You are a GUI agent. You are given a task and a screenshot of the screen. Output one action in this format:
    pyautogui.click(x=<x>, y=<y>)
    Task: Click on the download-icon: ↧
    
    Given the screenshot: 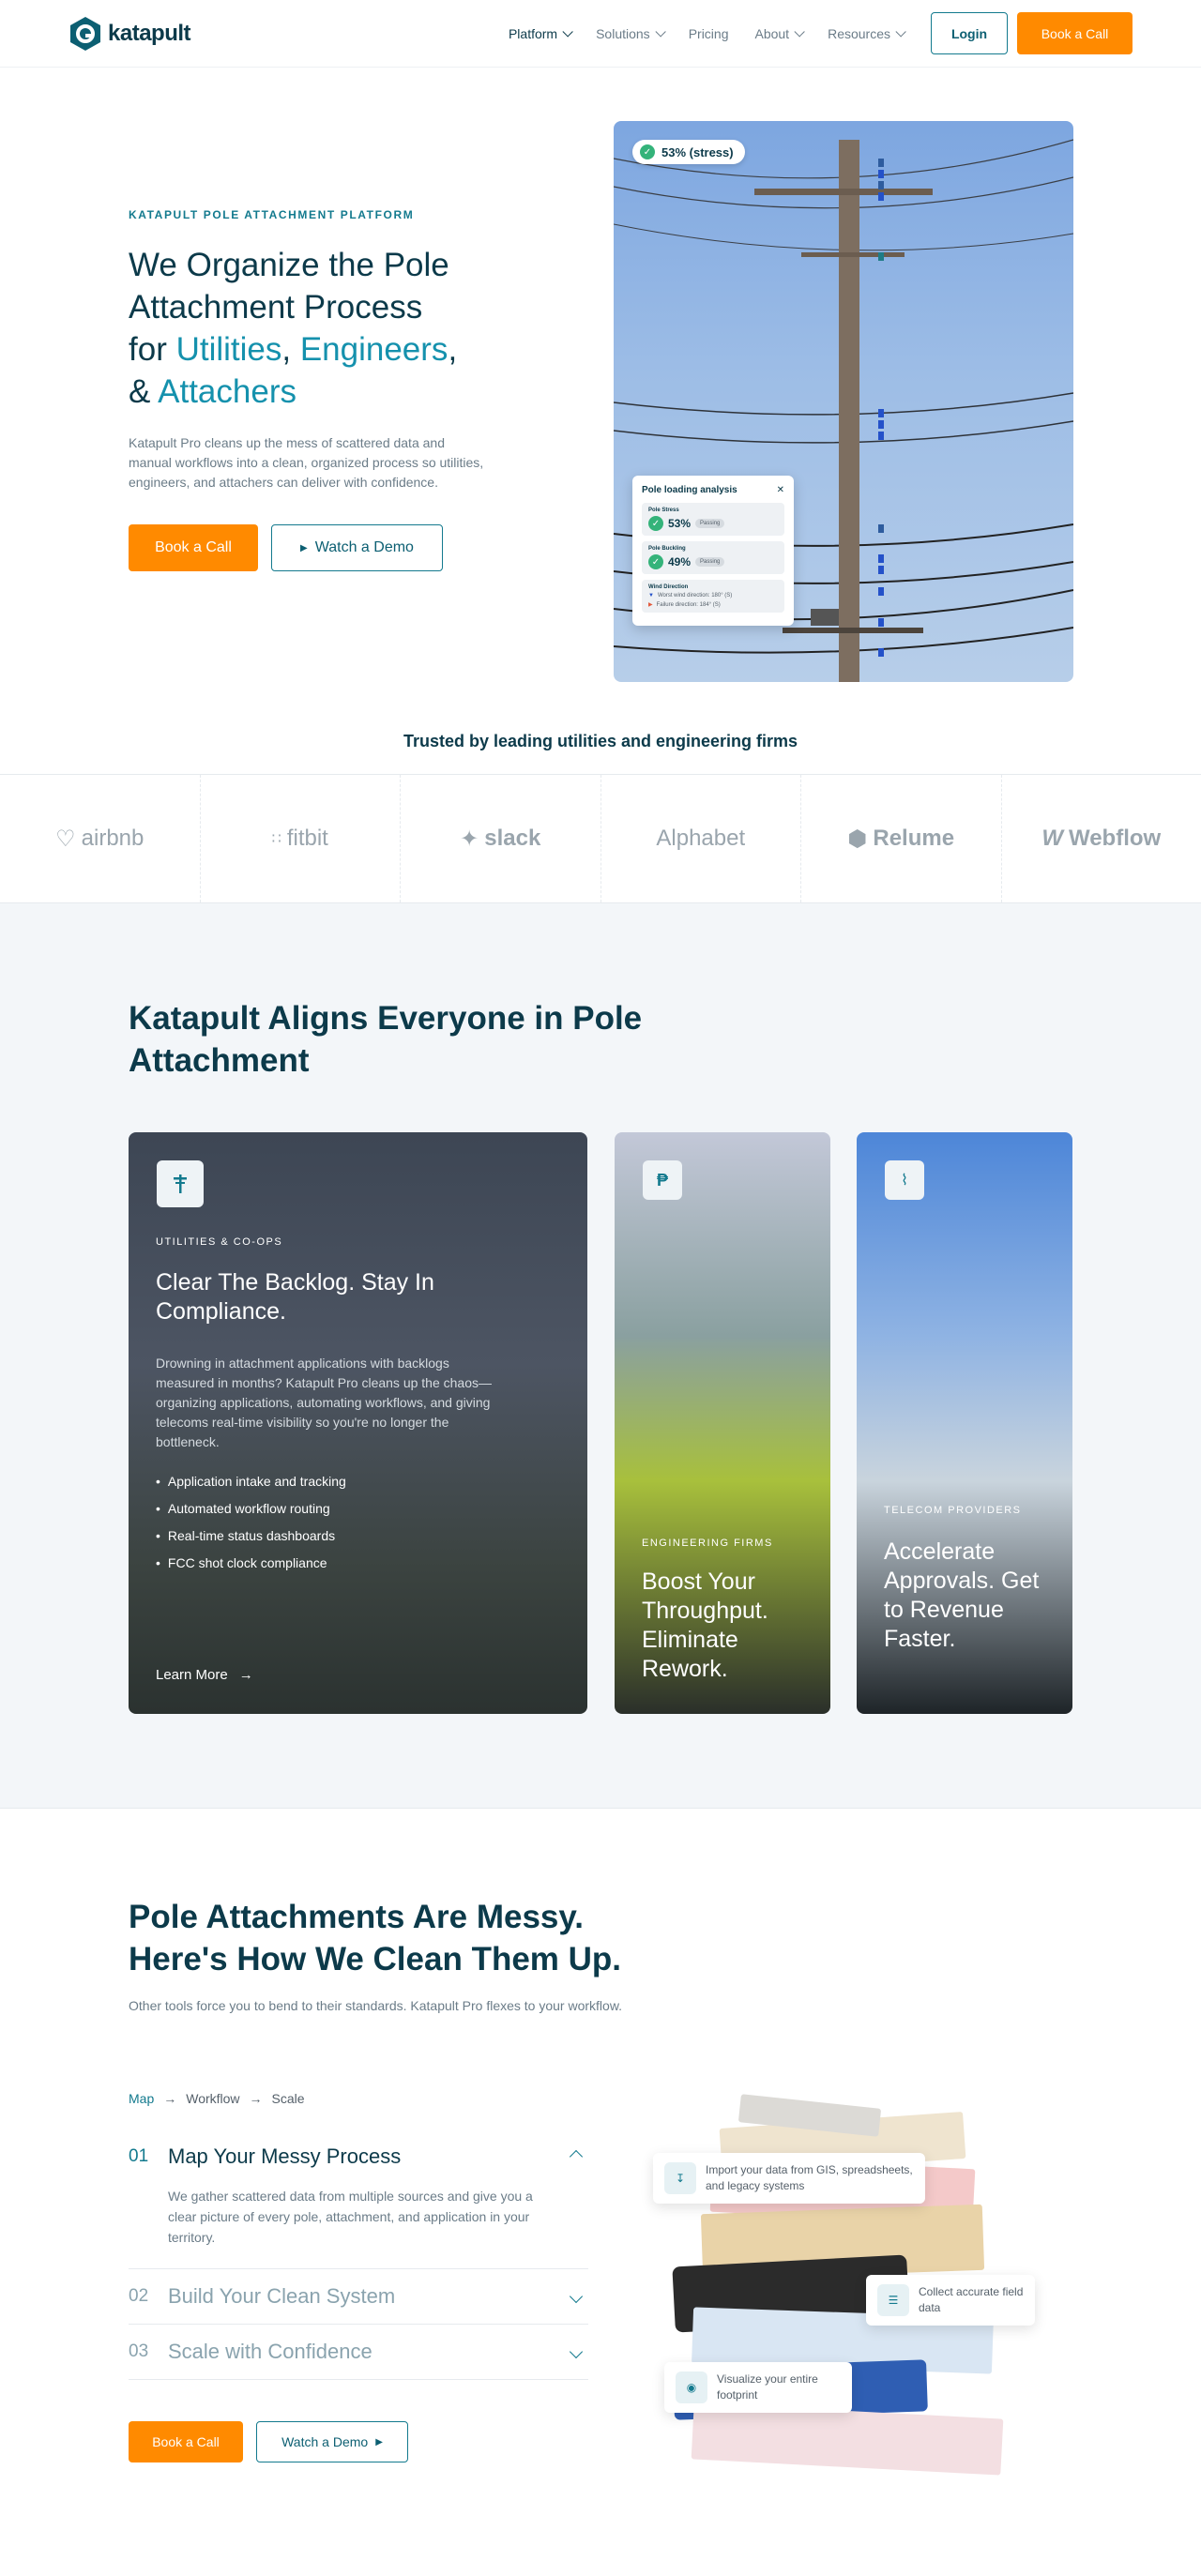 What is the action you would take?
    pyautogui.click(x=680, y=2178)
    